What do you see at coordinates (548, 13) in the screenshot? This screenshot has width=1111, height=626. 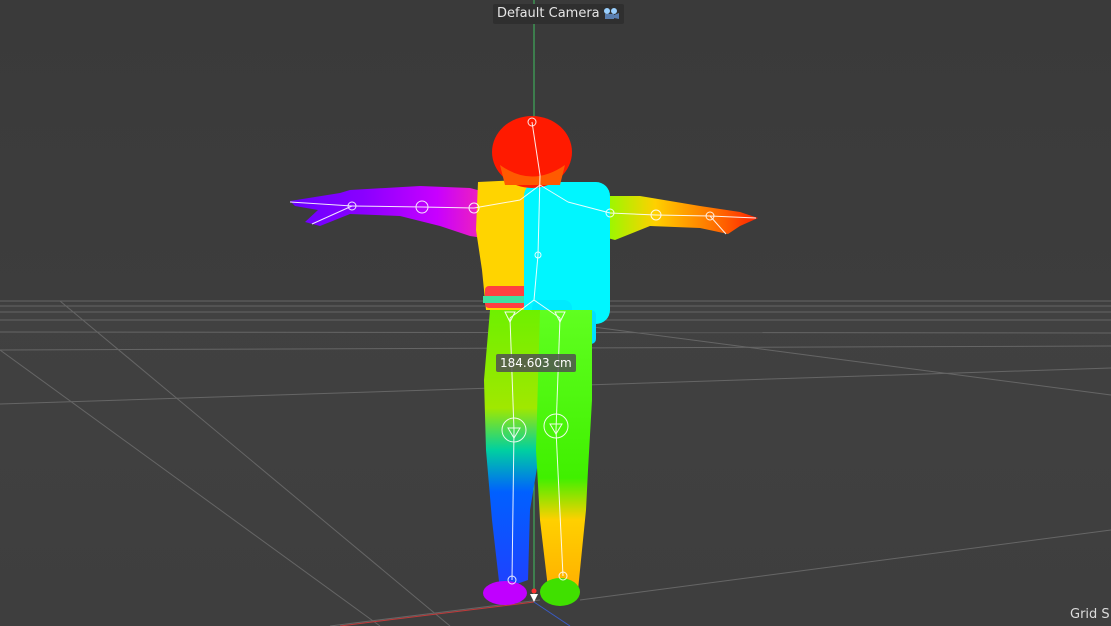 I see `camera-label-text: Default Camera` at bounding box center [548, 13].